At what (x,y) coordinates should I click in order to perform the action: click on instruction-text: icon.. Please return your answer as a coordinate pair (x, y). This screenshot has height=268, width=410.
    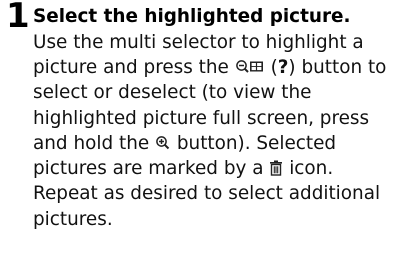
    Looking at the image, I should click on (308, 168).